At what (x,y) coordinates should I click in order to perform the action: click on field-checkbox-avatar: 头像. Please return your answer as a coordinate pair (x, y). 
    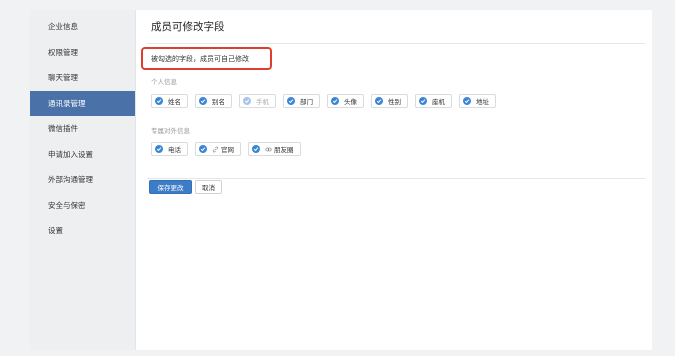
    Looking at the image, I should click on (345, 101).